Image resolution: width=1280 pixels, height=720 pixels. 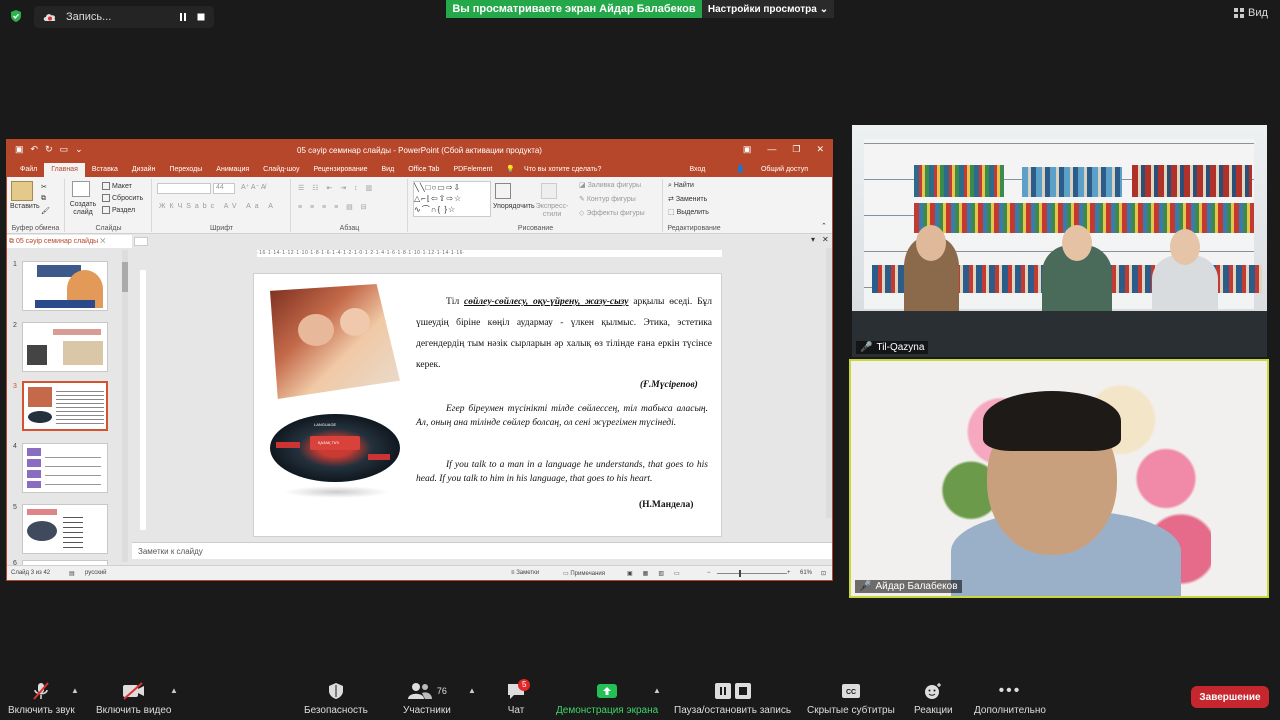 I want to click on quick-styles-icon, so click(x=549, y=191).